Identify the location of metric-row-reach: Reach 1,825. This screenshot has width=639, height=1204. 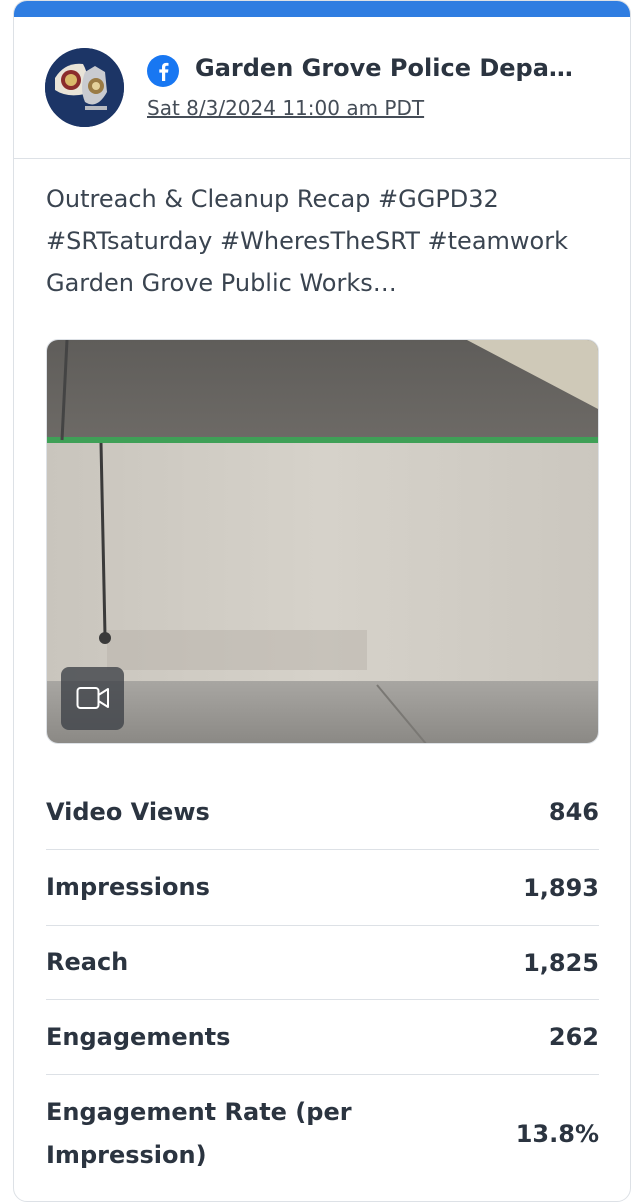
(322, 963).